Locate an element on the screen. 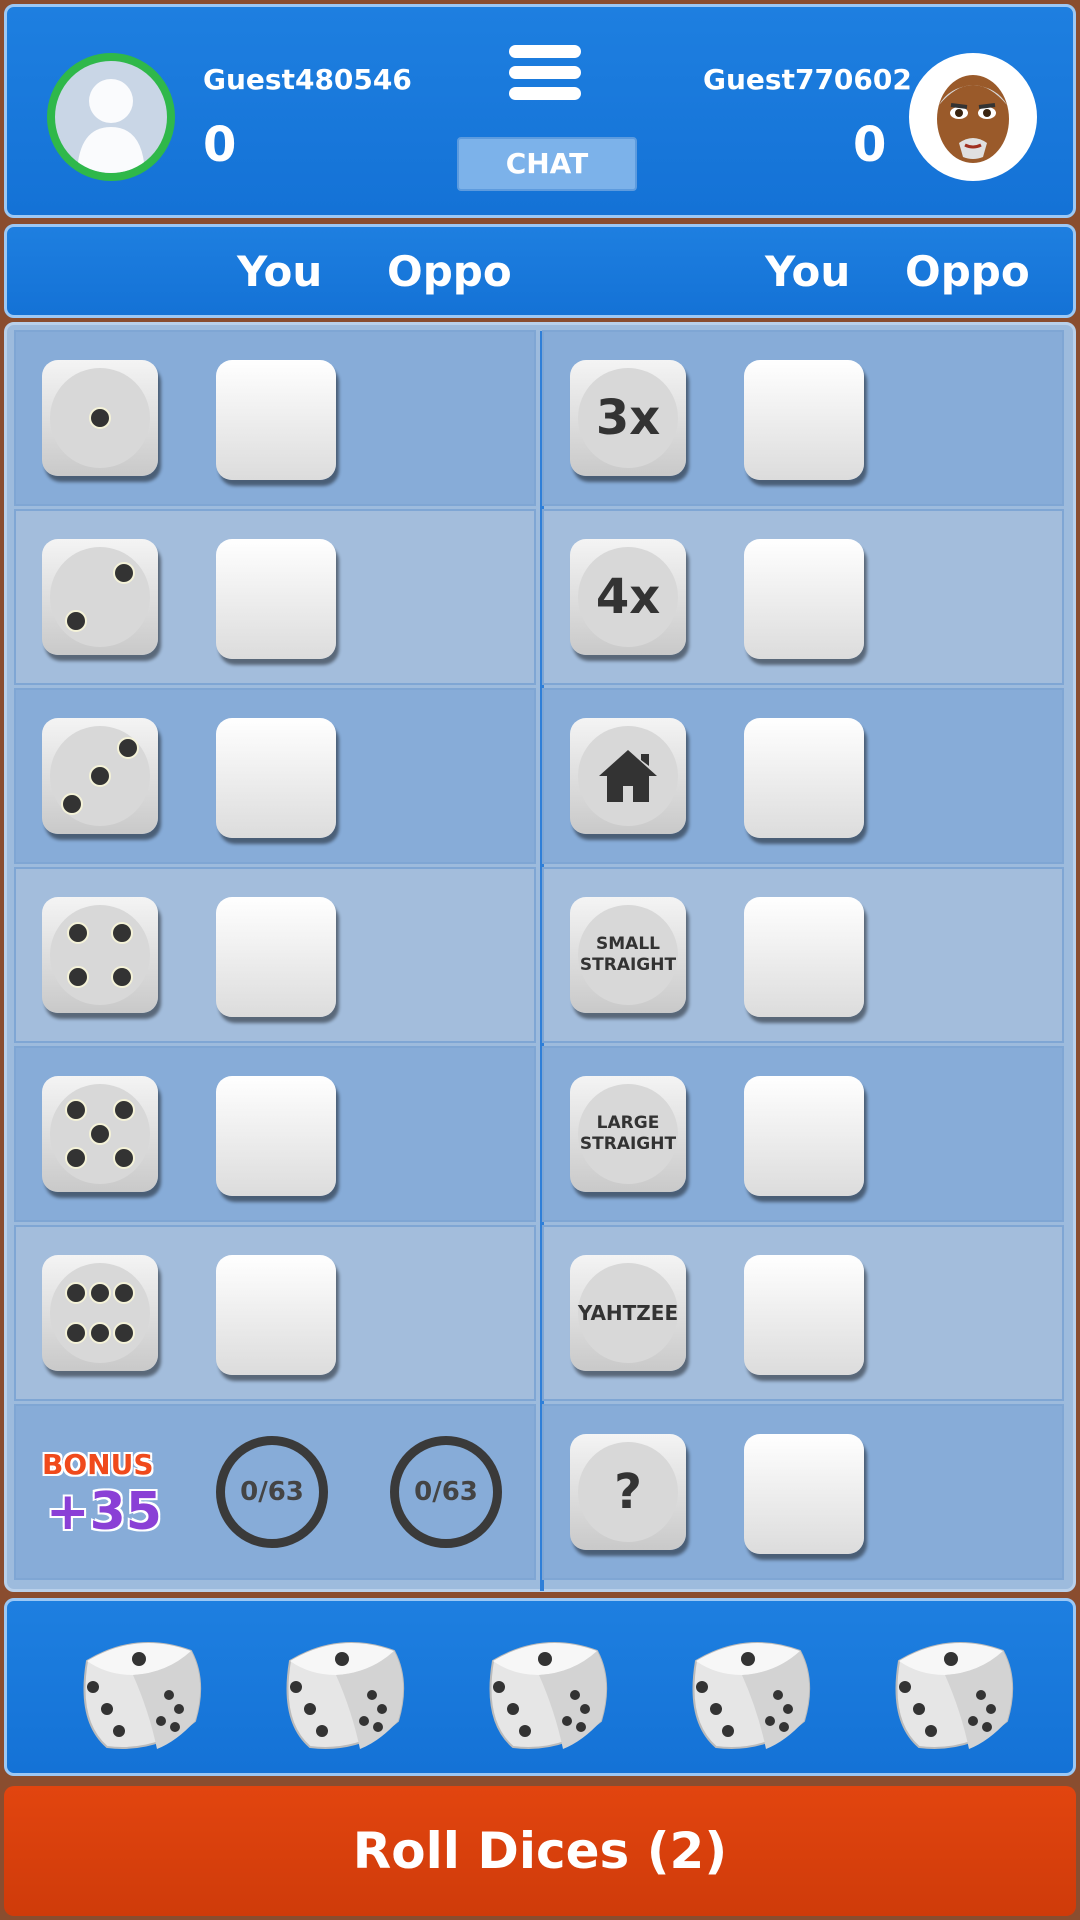  chat-button: CHAT is located at coordinates (547, 164).